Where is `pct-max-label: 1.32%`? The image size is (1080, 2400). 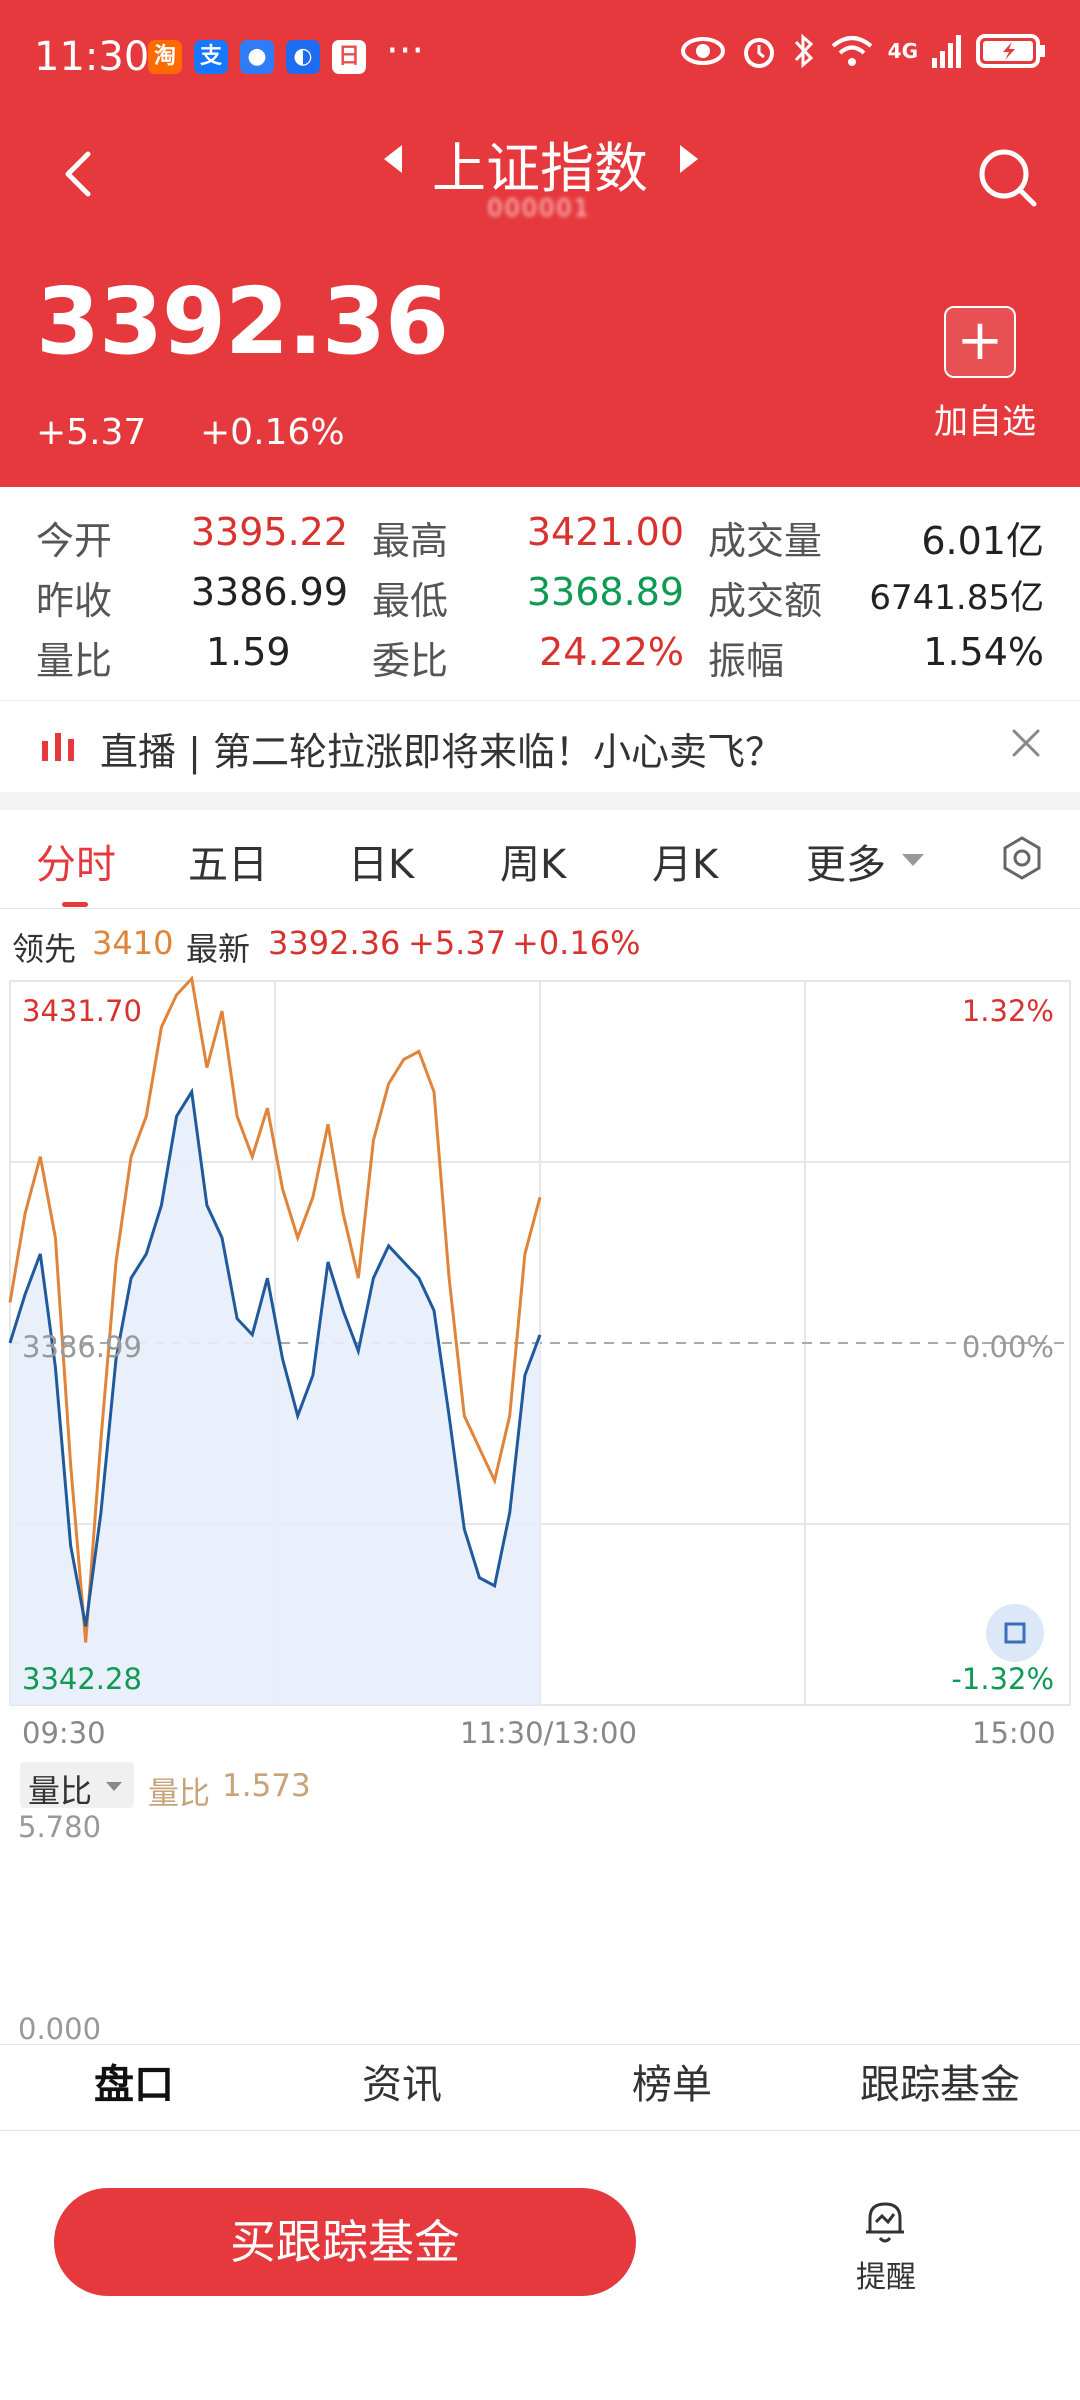 pct-max-label: 1.32% is located at coordinates (1007, 1011).